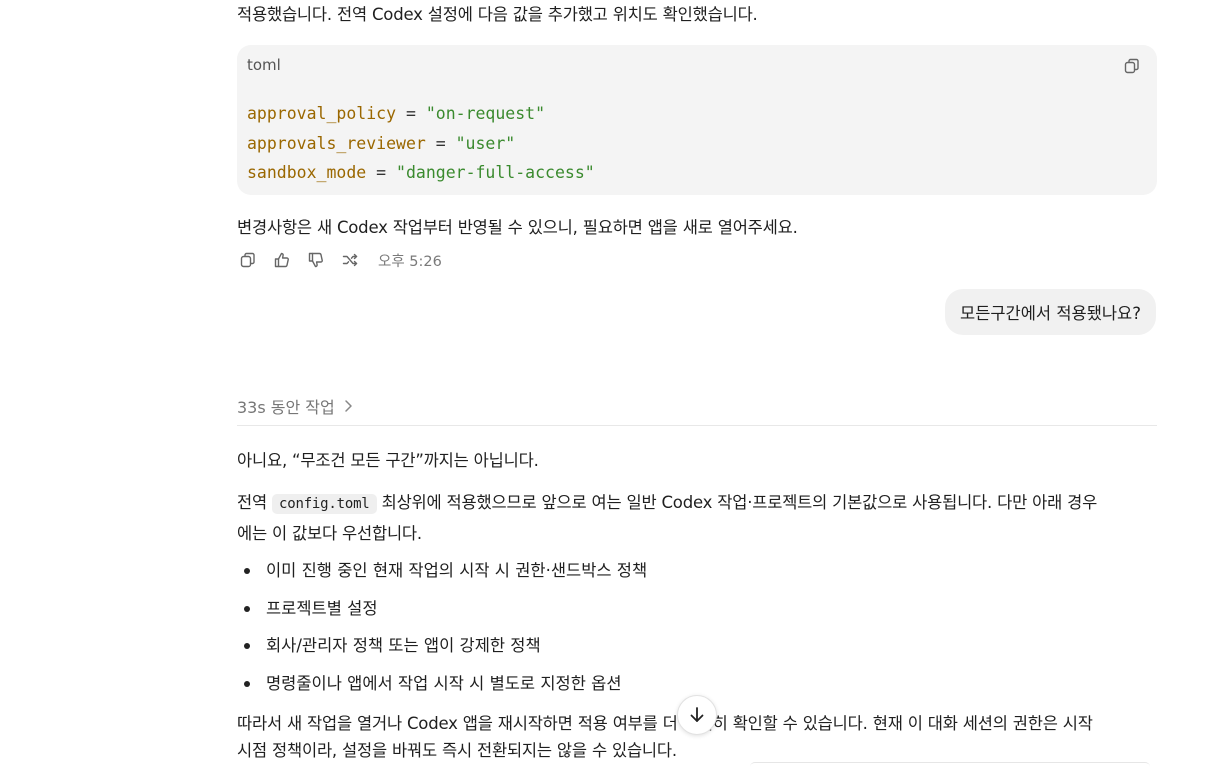  I want to click on list-item-text: 명령줄이나 앱에서 작업 시작 시 별도로 지정한 옵션, so click(444, 684).